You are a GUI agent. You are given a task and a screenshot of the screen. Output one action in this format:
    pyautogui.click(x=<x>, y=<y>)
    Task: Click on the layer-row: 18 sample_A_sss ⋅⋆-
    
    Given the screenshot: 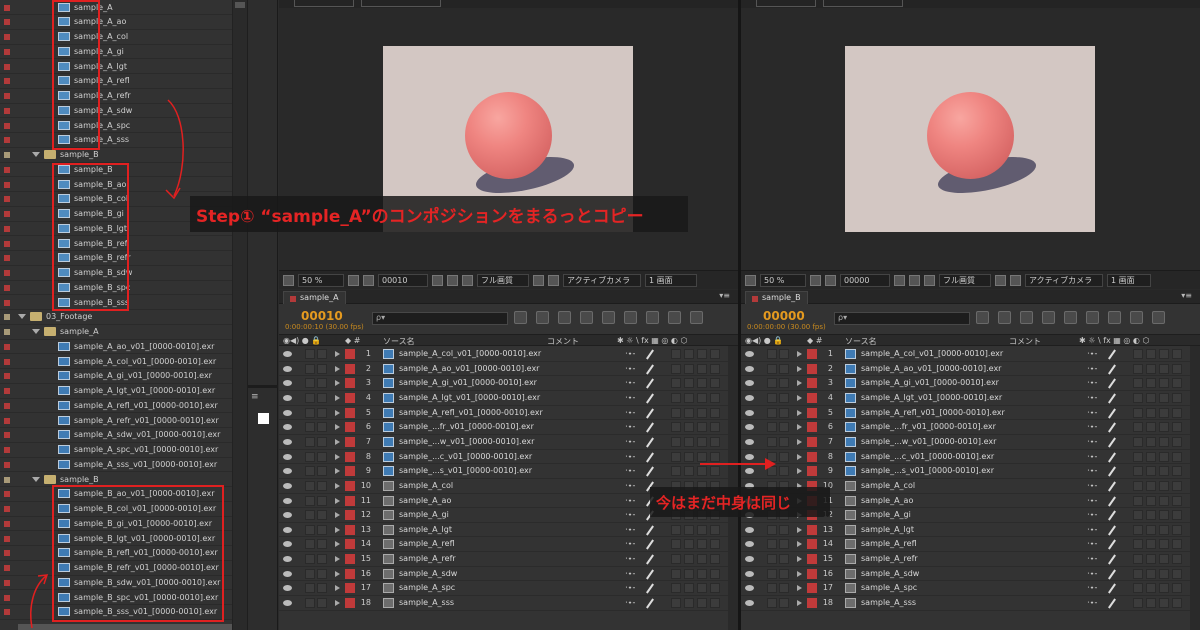 What is the action you would take?
    pyautogui.click(x=970, y=603)
    